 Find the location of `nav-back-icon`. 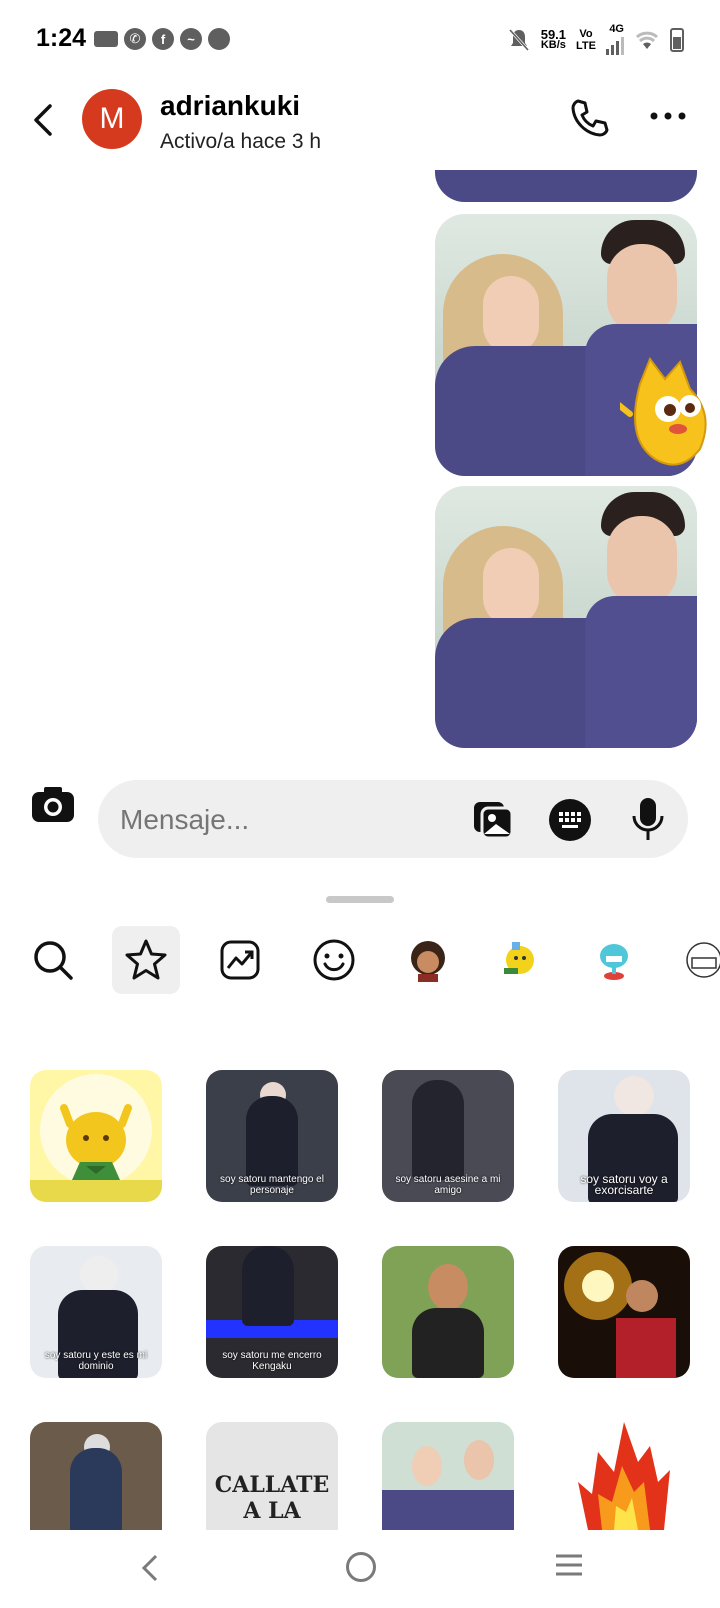

nav-back-icon is located at coordinates (150, 1568).